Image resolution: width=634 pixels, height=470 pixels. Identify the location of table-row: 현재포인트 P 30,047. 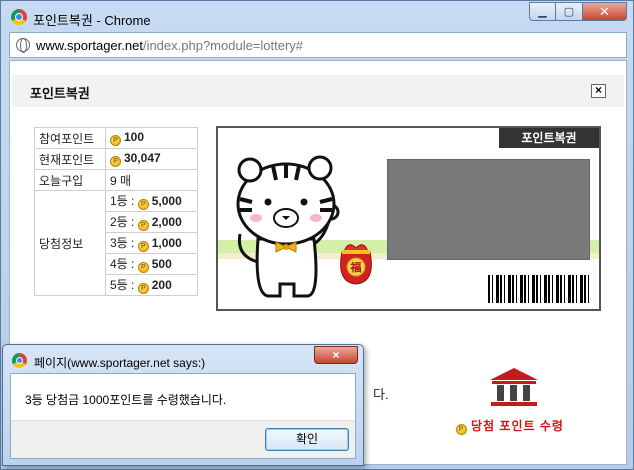
(116, 159).